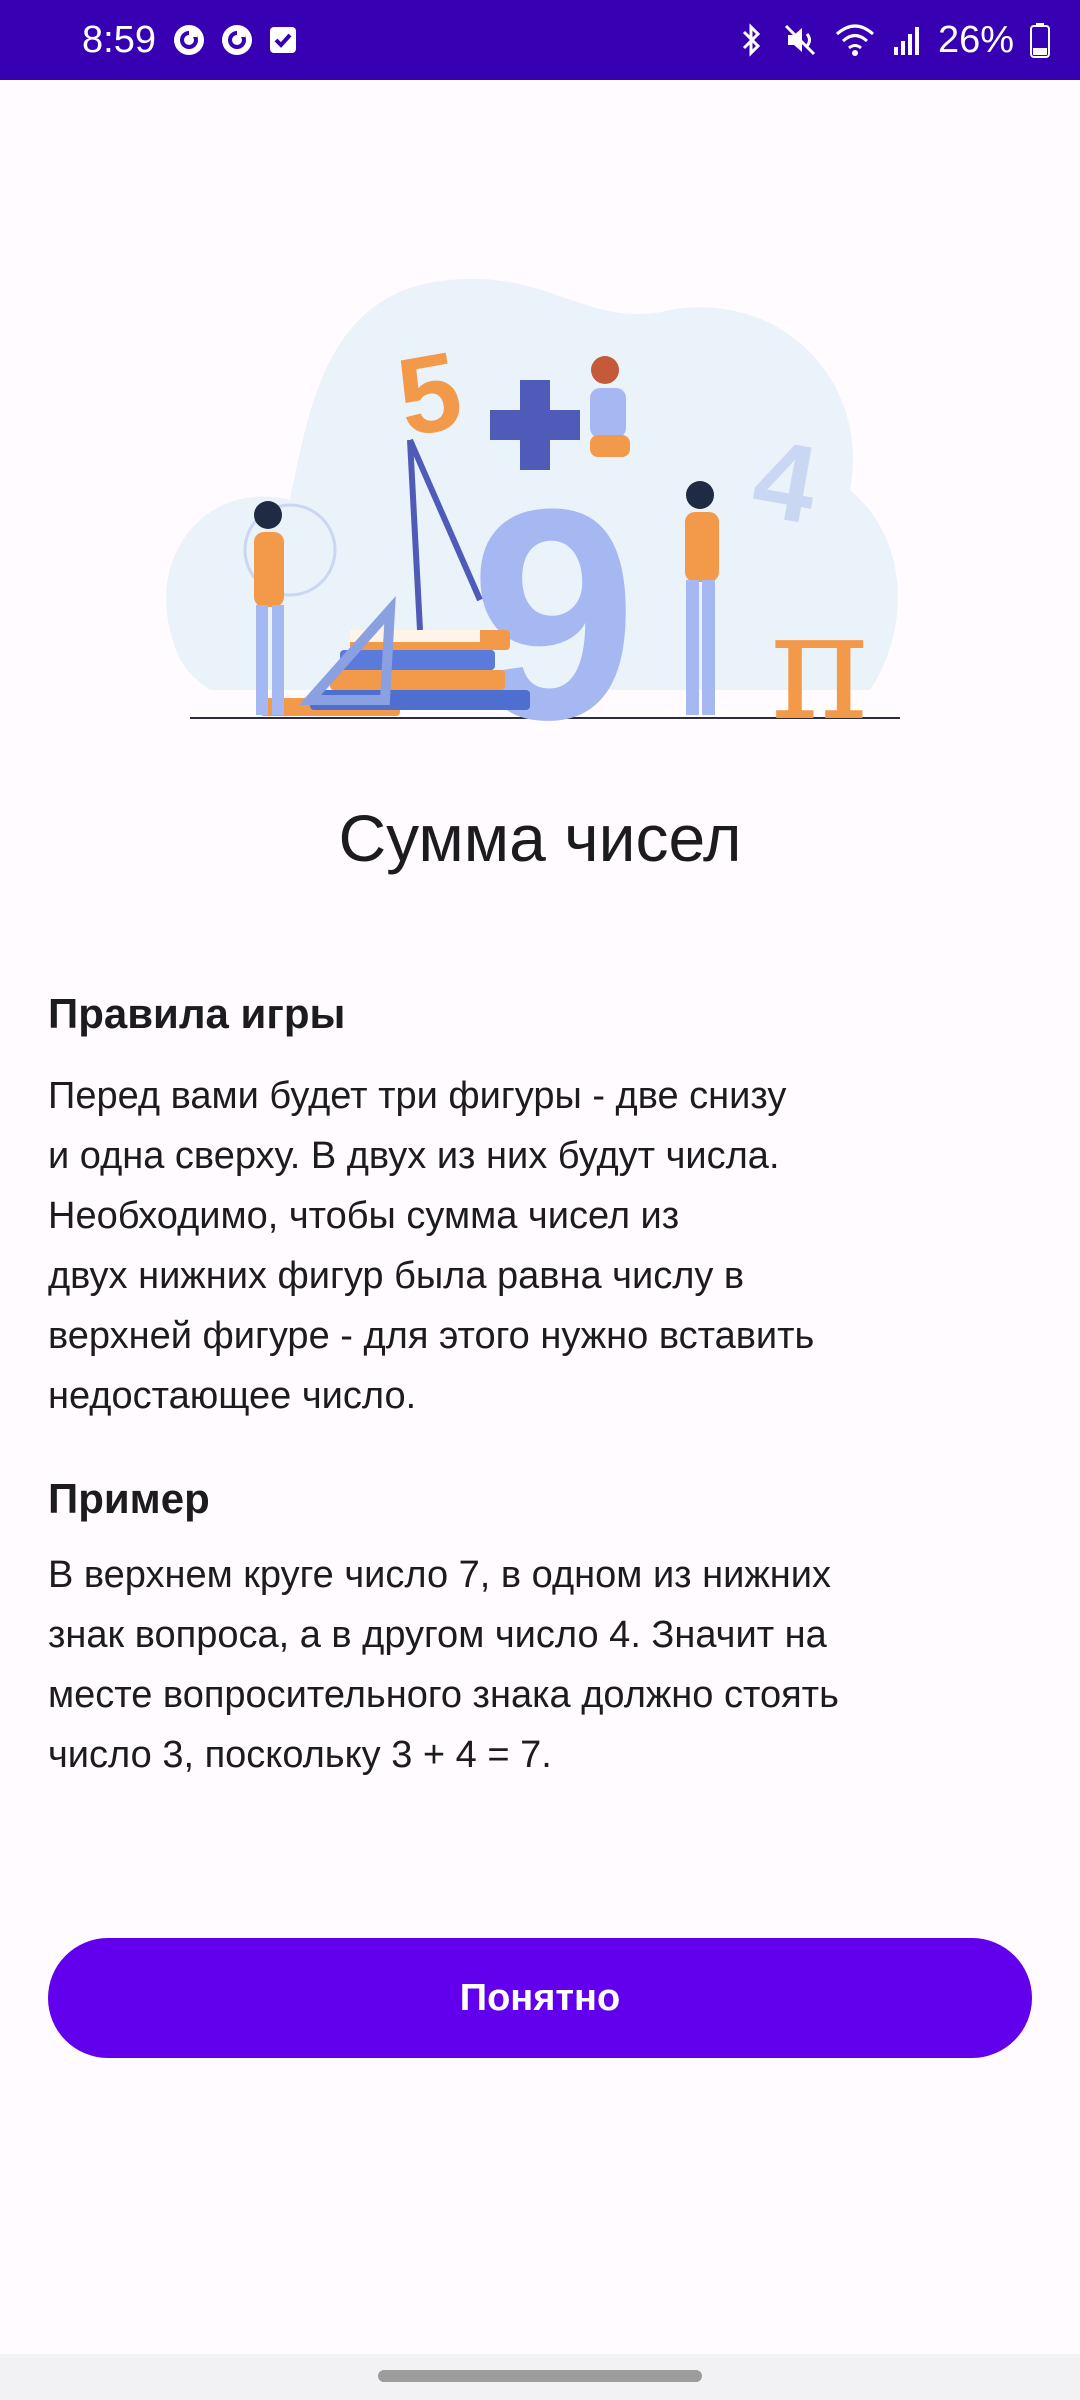  I want to click on status-left-icons, so click(235, 40).